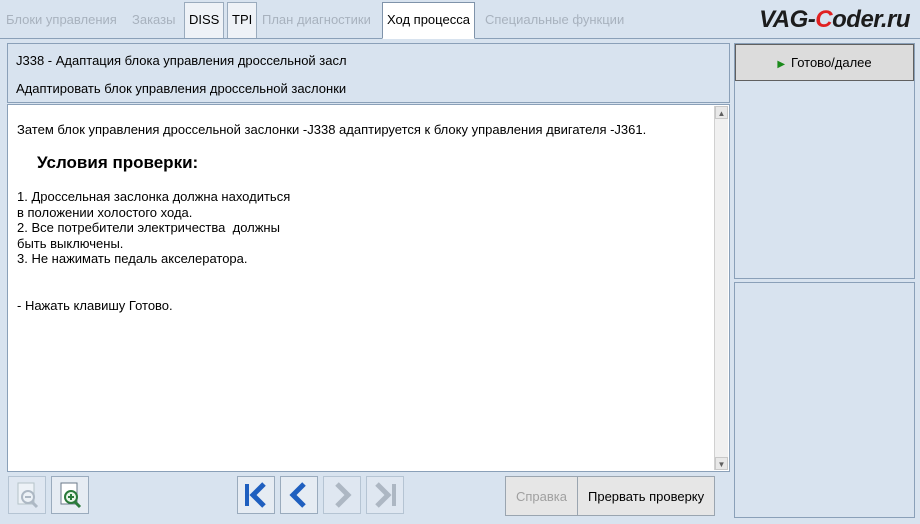 The height and width of the screenshot is (524, 920). I want to click on first-step-button, so click(256, 495).